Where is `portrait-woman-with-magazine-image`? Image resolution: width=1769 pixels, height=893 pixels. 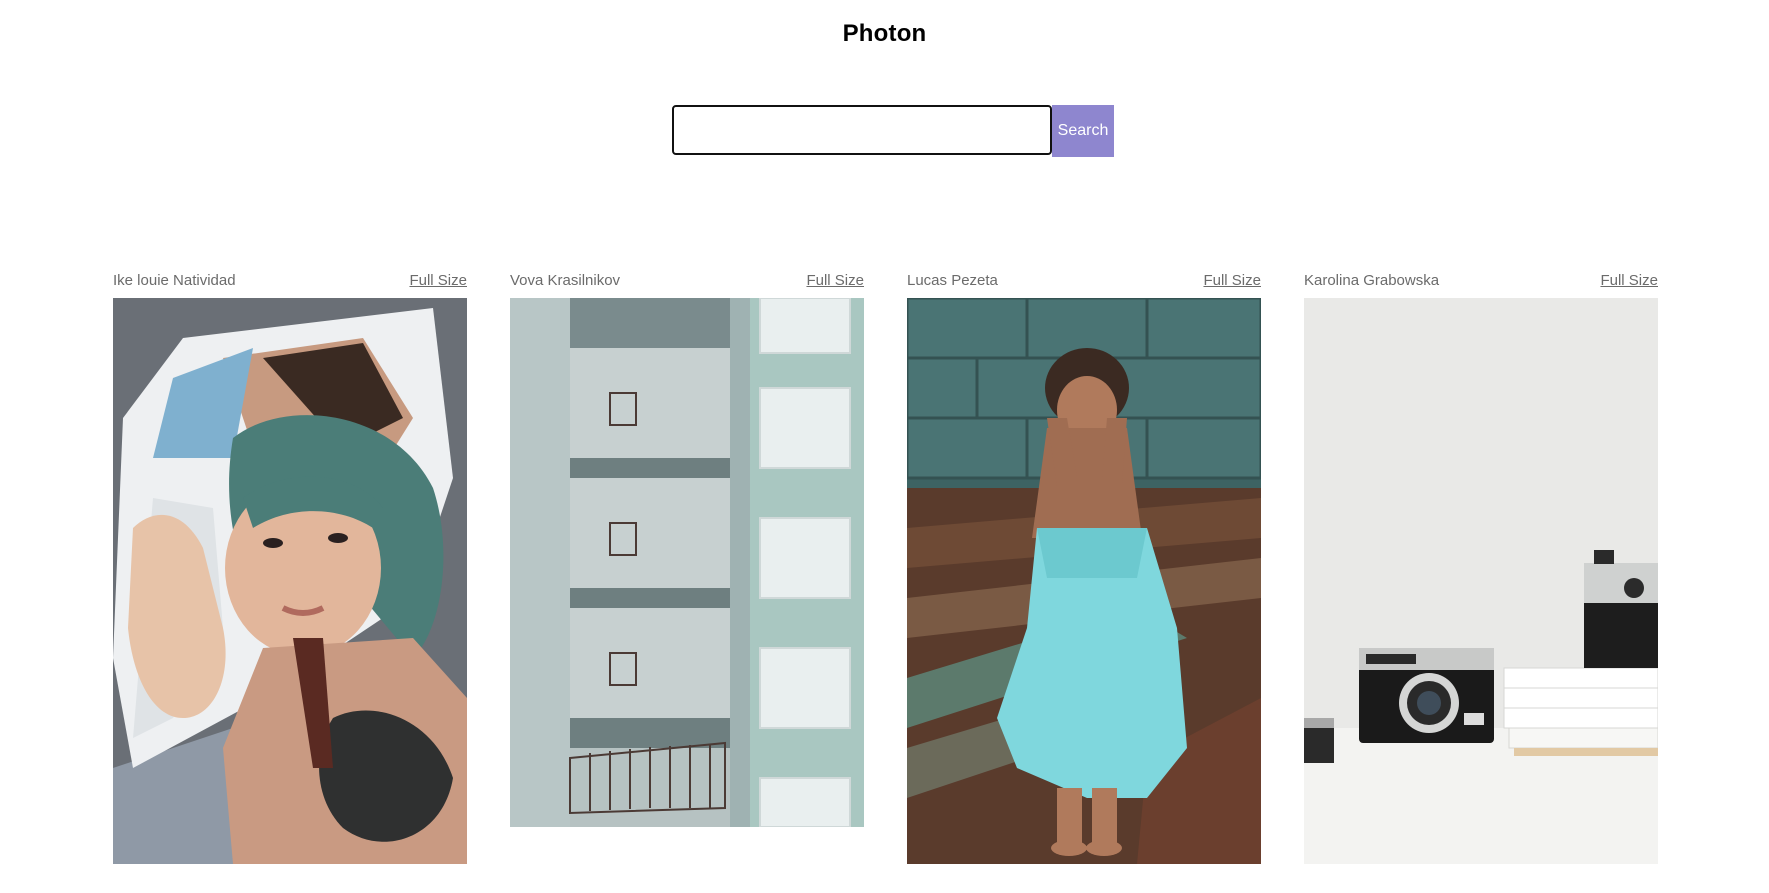
portrait-woman-with-magazine-image is located at coordinates (290, 581).